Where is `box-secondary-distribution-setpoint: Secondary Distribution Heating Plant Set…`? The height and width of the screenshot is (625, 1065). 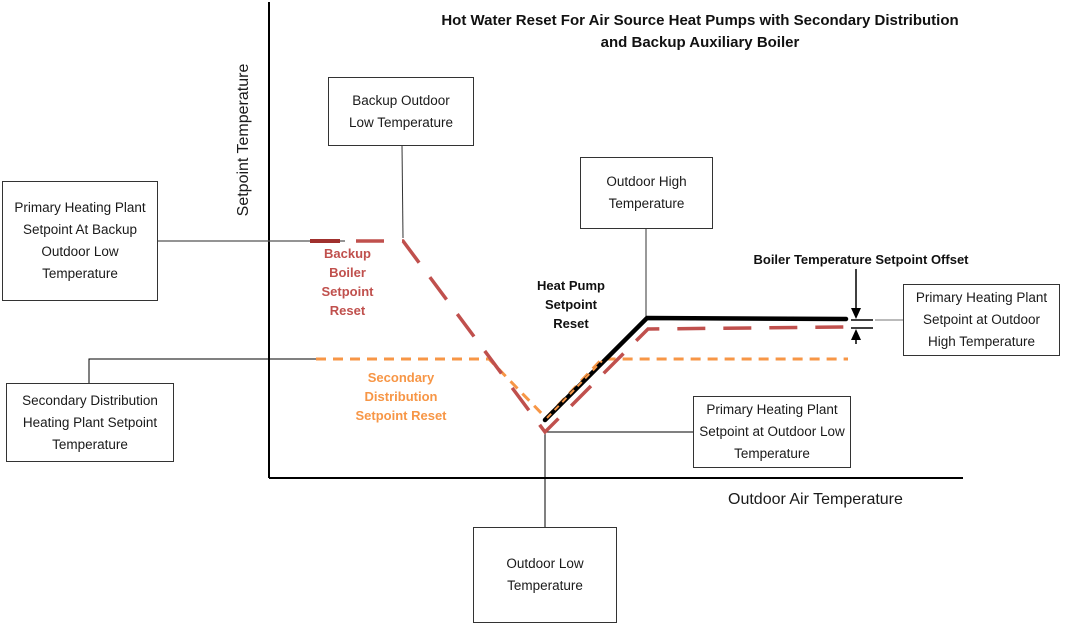 box-secondary-distribution-setpoint: Secondary Distribution Heating Plant Set… is located at coordinates (90, 422).